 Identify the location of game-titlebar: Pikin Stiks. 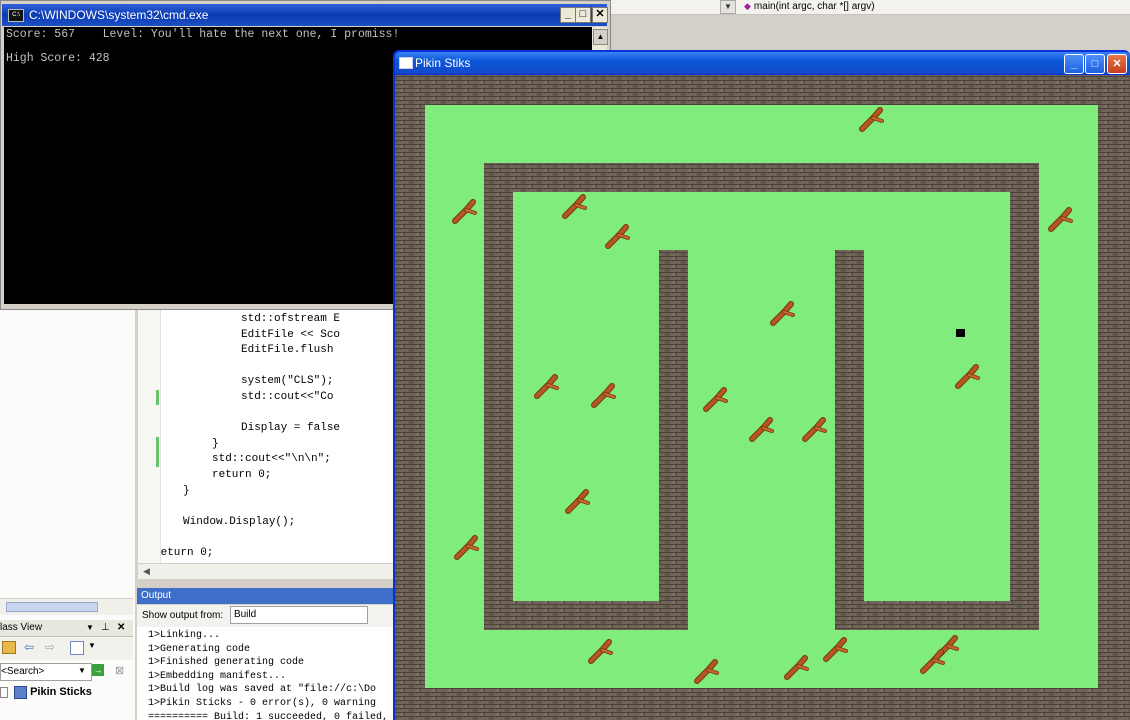
(762, 63).